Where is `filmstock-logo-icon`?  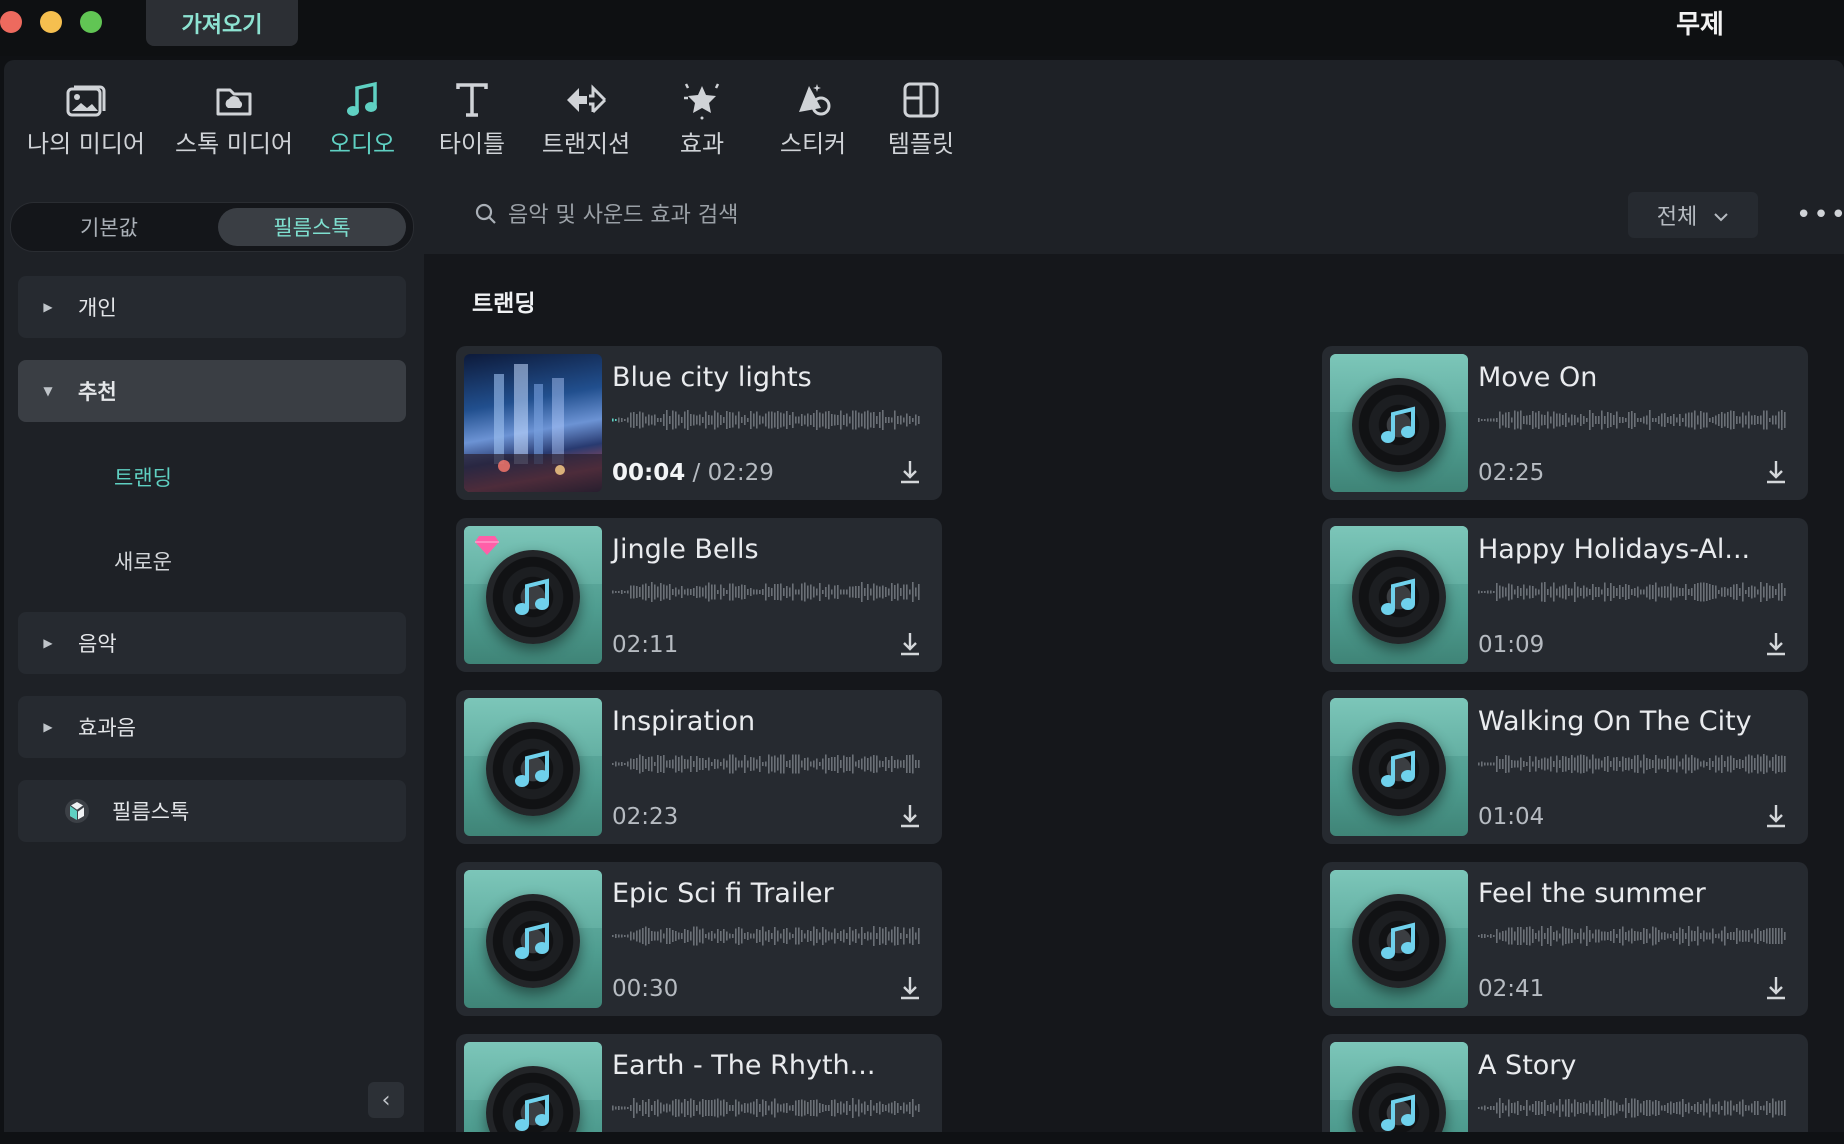
filmstock-logo-icon is located at coordinates (65, 811).